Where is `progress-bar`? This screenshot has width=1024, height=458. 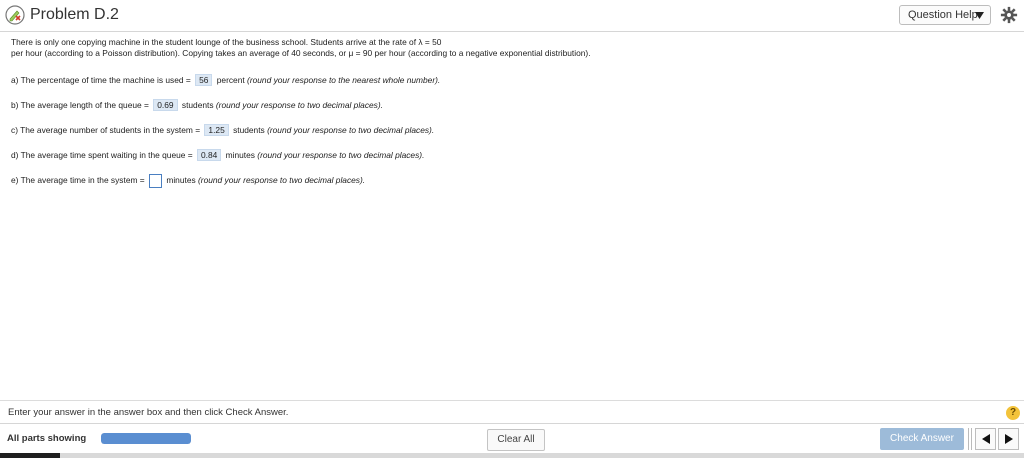
progress-bar is located at coordinates (146, 438).